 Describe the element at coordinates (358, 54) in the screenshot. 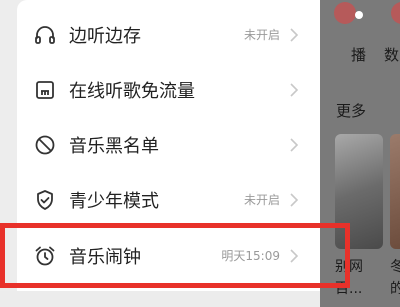

I see `tab-broadcast: 播` at that location.